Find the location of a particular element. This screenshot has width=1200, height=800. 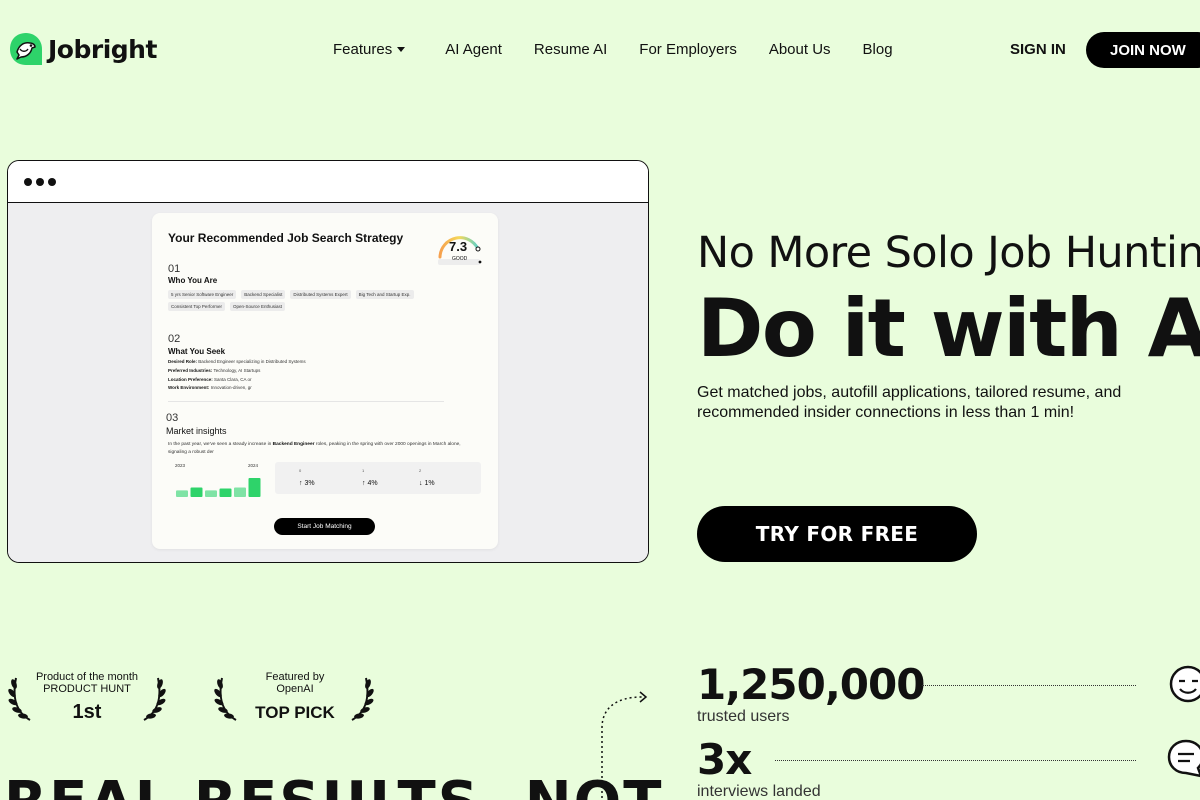

tag: Distributed Systems Expert is located at coordinates (320, 294).